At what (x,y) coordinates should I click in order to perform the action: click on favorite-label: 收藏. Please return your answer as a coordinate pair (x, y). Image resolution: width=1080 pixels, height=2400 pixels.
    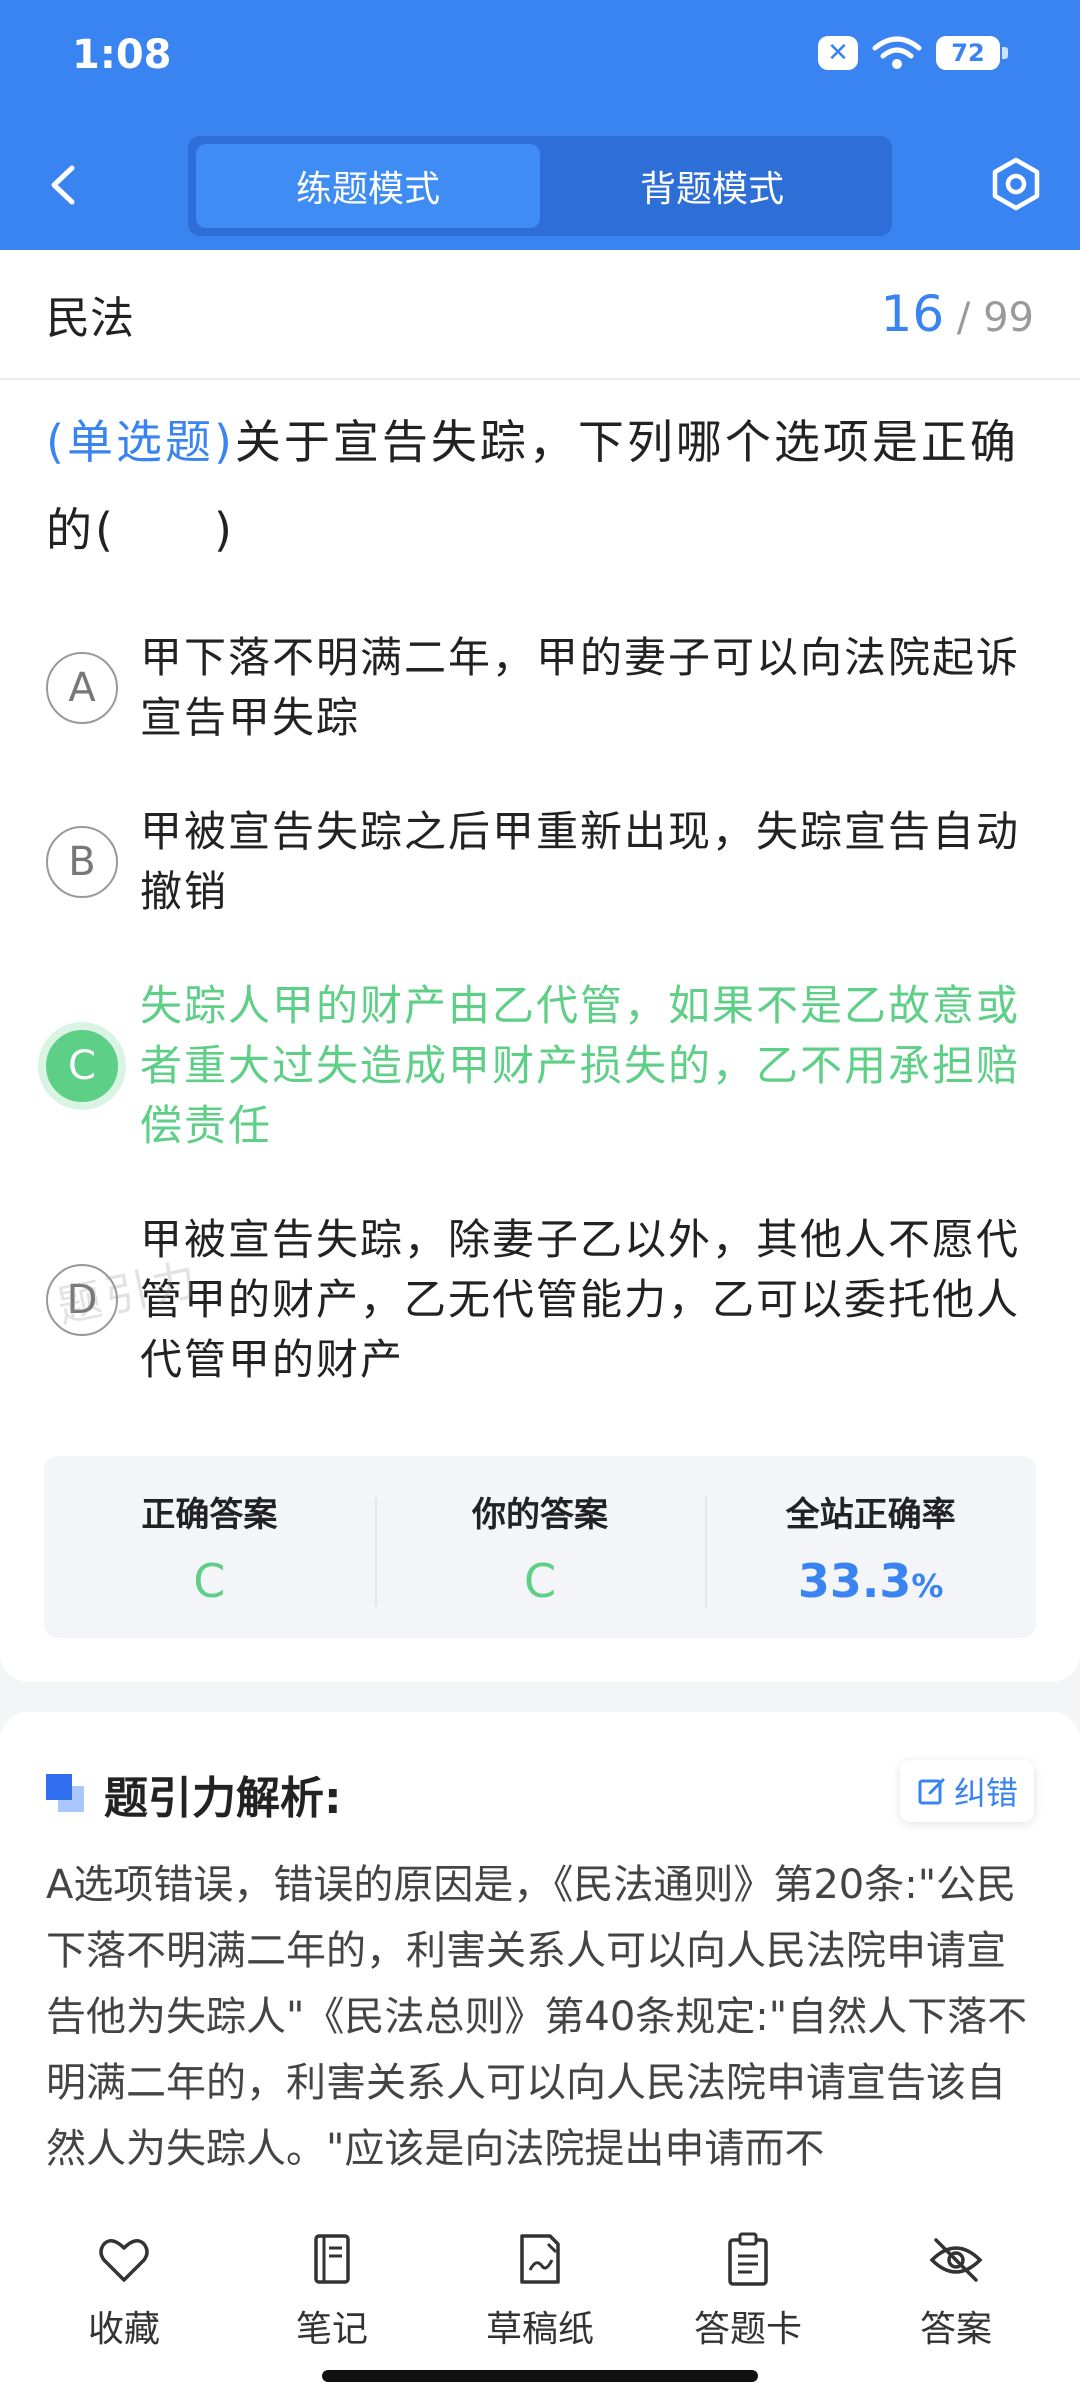
    Looking at the image, I should click on (123, 2329).